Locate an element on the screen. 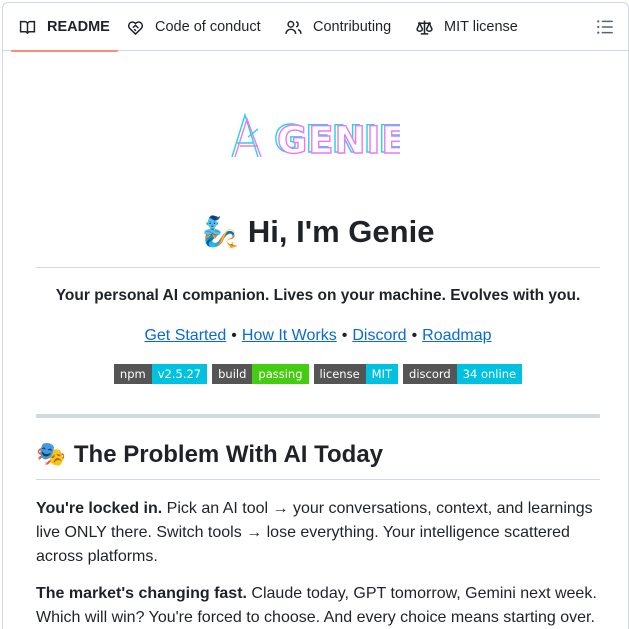  badge-key: npm is located at coordinates (132, 374).